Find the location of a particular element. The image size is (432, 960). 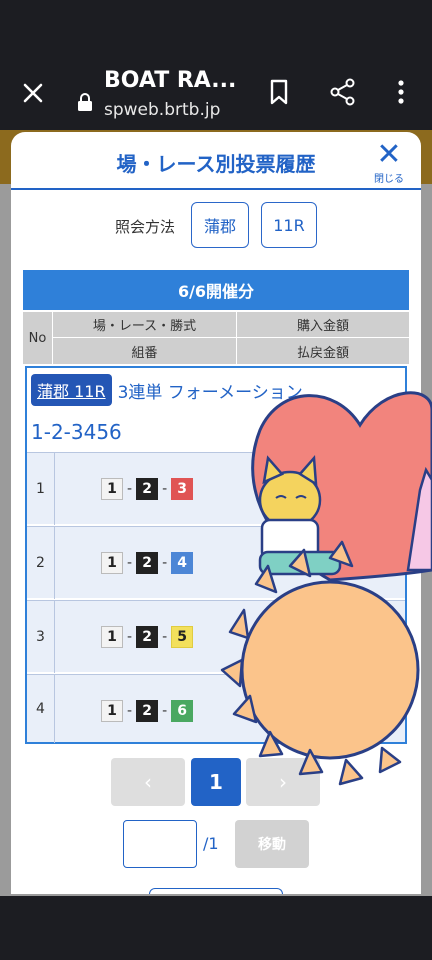

prev-page-button: ‹ is located at coordinates (148, 782).